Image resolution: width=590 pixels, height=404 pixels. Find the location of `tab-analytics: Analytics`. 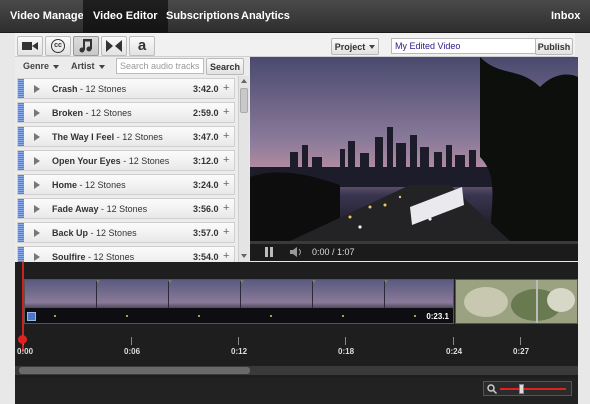

tab-analytics: Analytics is located at coordinates (265, 16).